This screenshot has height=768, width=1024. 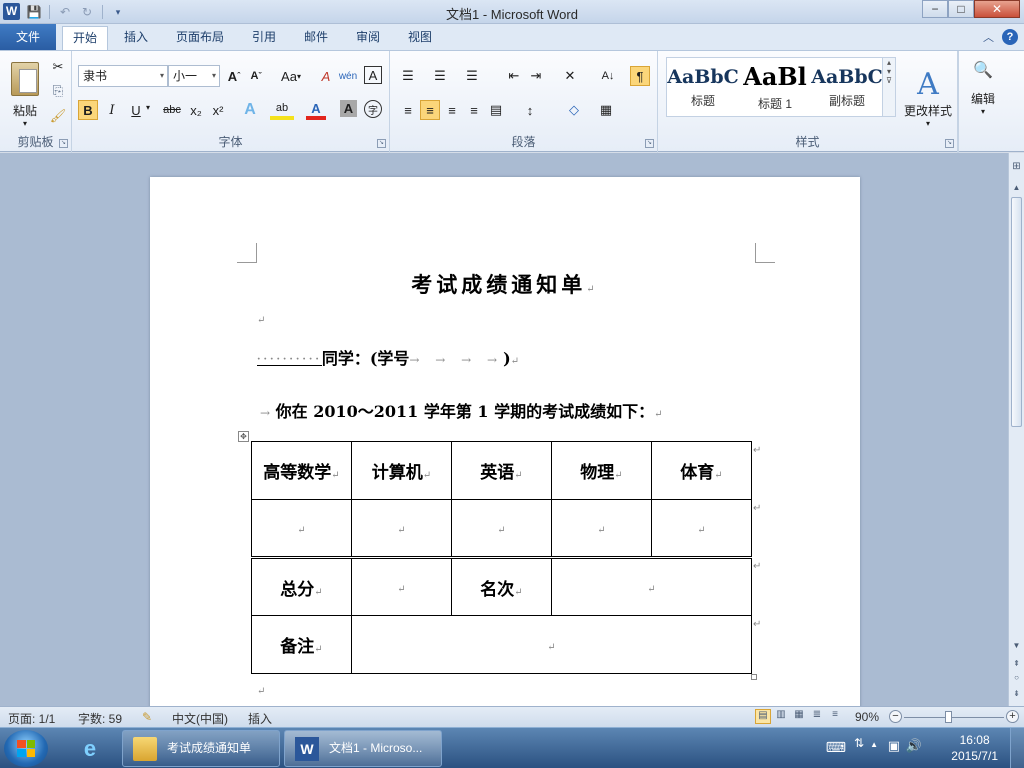 What do you see at coordinates (26, 748) in the screenshot?
I see `start-button` at bounding box center [26, 748].